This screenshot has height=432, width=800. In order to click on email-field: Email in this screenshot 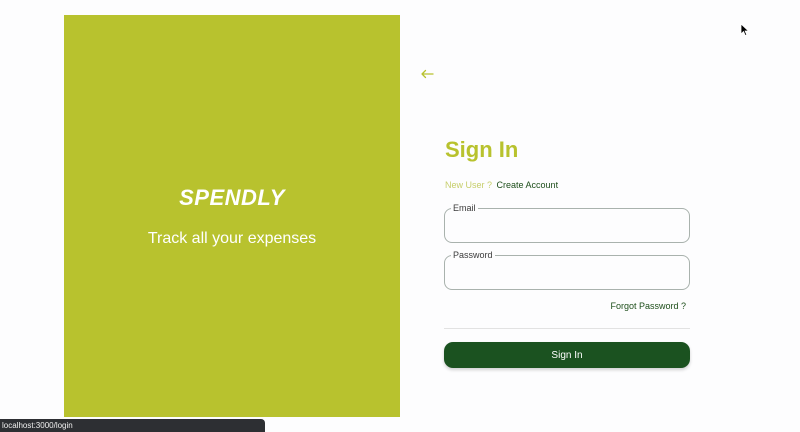, I will do `click(567, 223)`.